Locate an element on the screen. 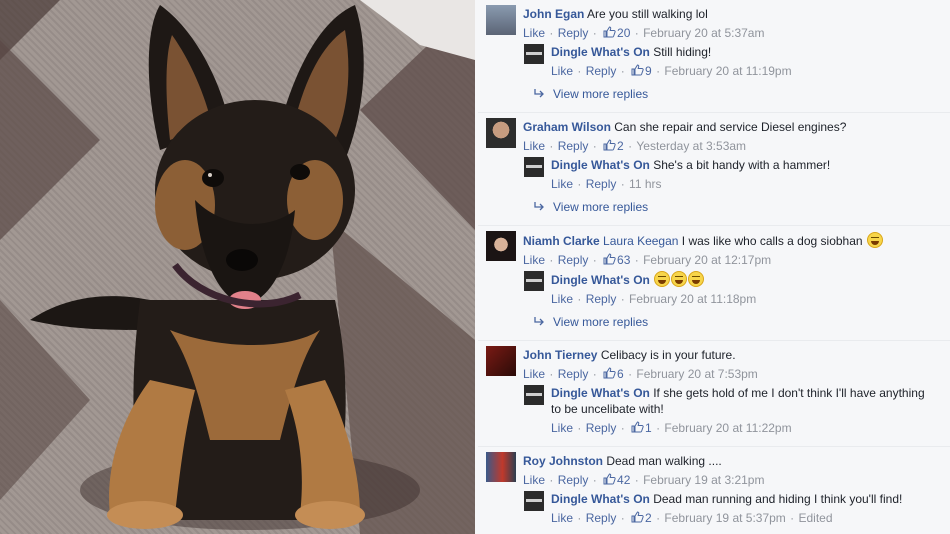  timestamp: February 20 at 11:18pm is located at coordinates (692, 299).